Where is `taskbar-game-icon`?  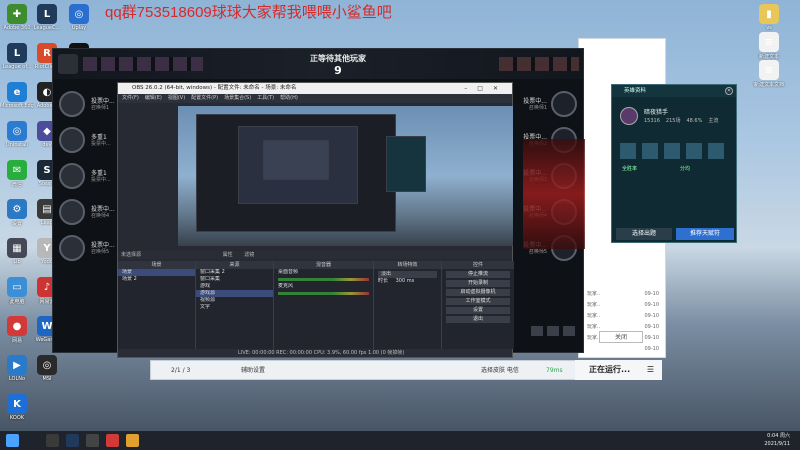 taskbar-game-icon is located at coordinates (52, 440).